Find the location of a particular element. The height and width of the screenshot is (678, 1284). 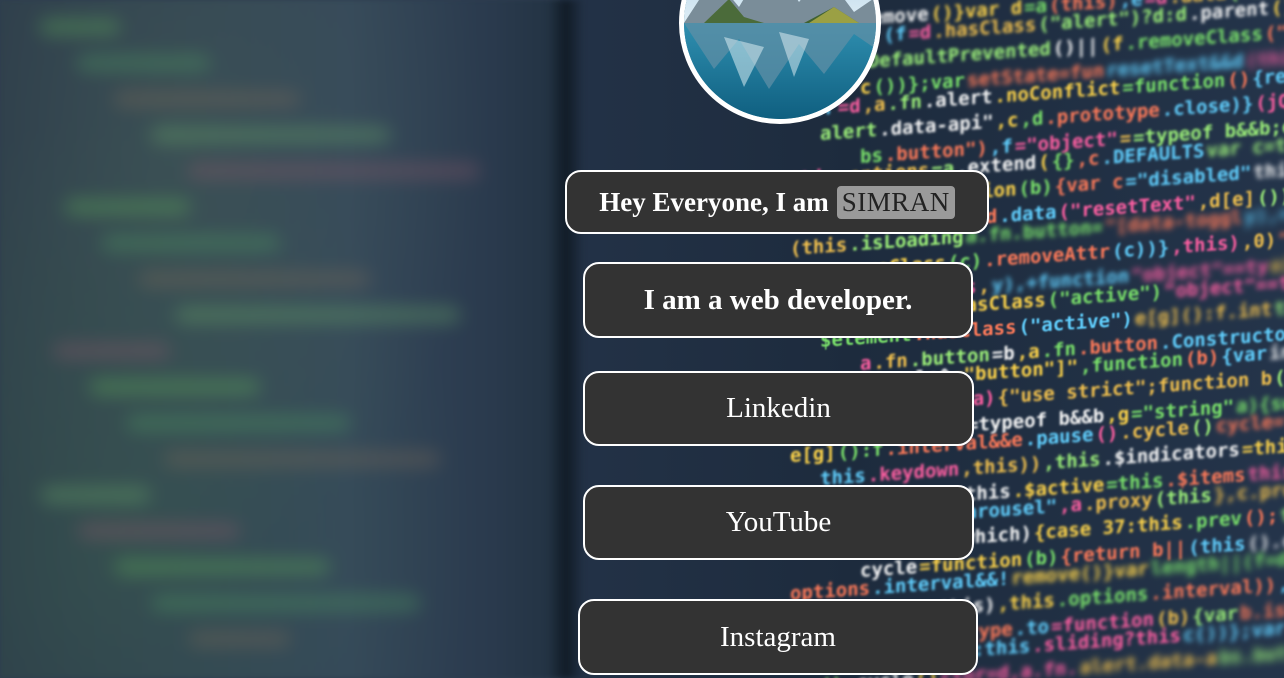

instagram-button: Instagram is located at coordinates (778, 637).